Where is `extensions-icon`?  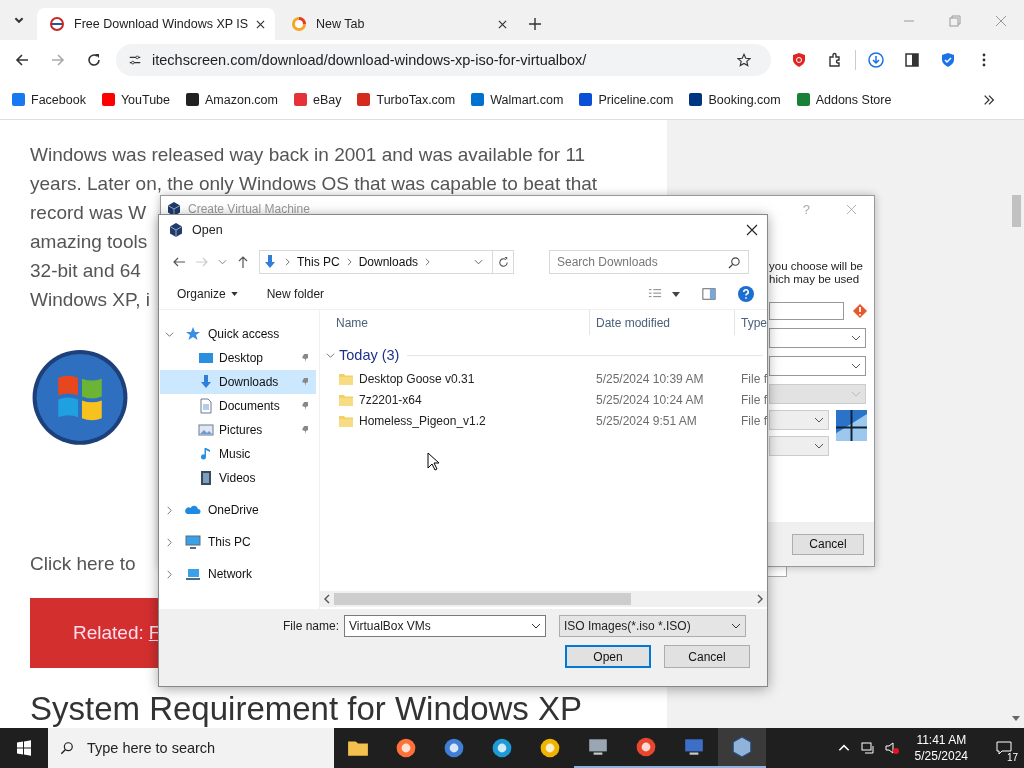 extensions-icon is located at coordinates (835, 60).